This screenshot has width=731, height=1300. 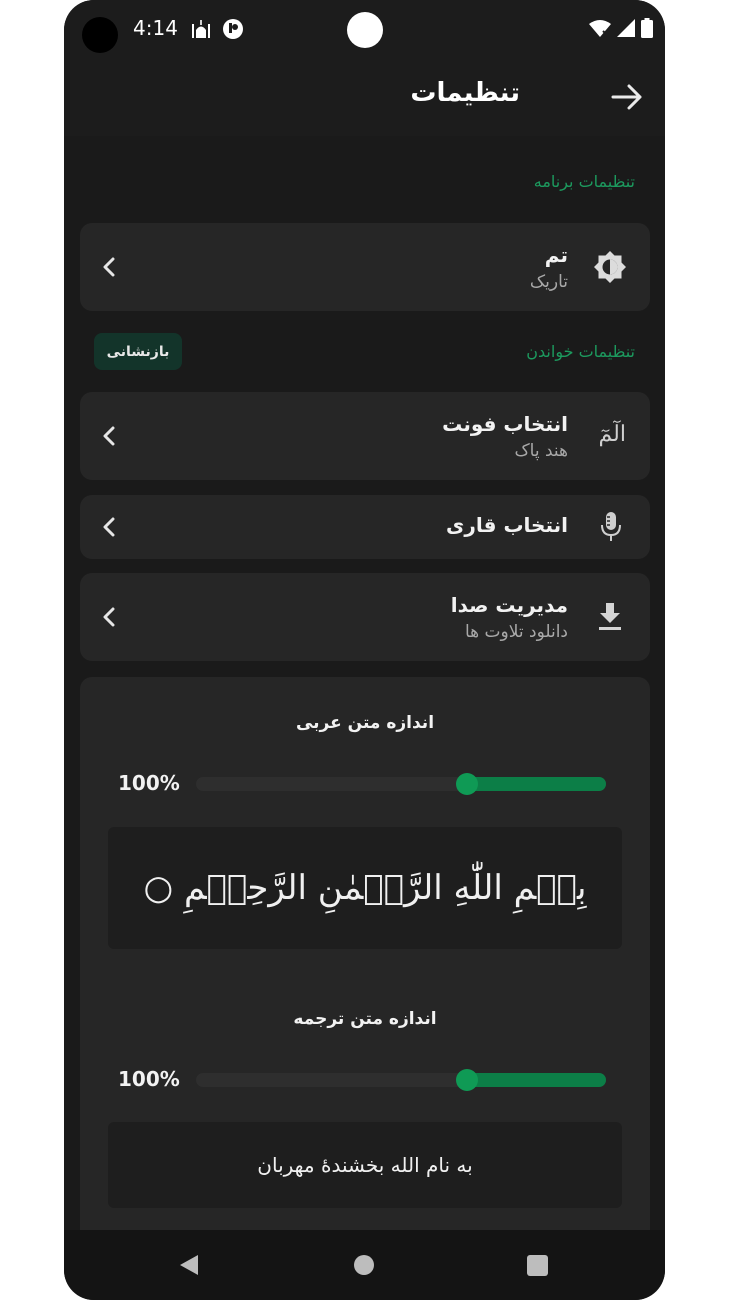 I want to click on reciter-setting: انتخاب قاری, so click(x=365, y=527).